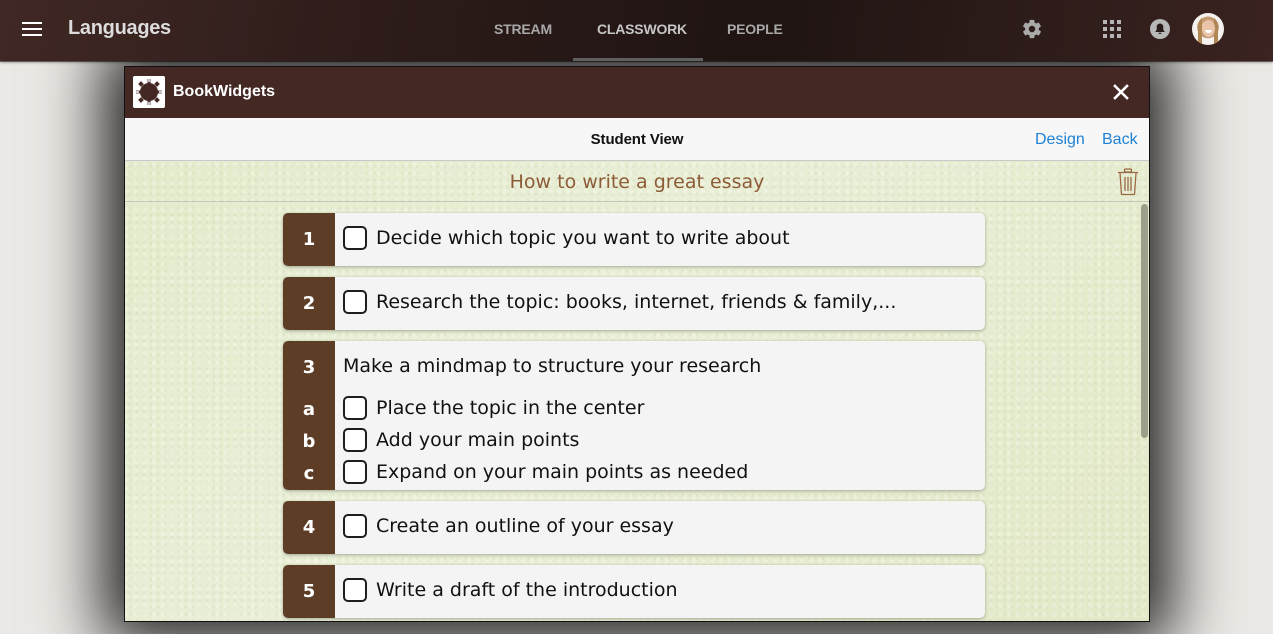 The image size is (1273, 634). I want to click on tab-people: PEOPLE, so click(755, 29).